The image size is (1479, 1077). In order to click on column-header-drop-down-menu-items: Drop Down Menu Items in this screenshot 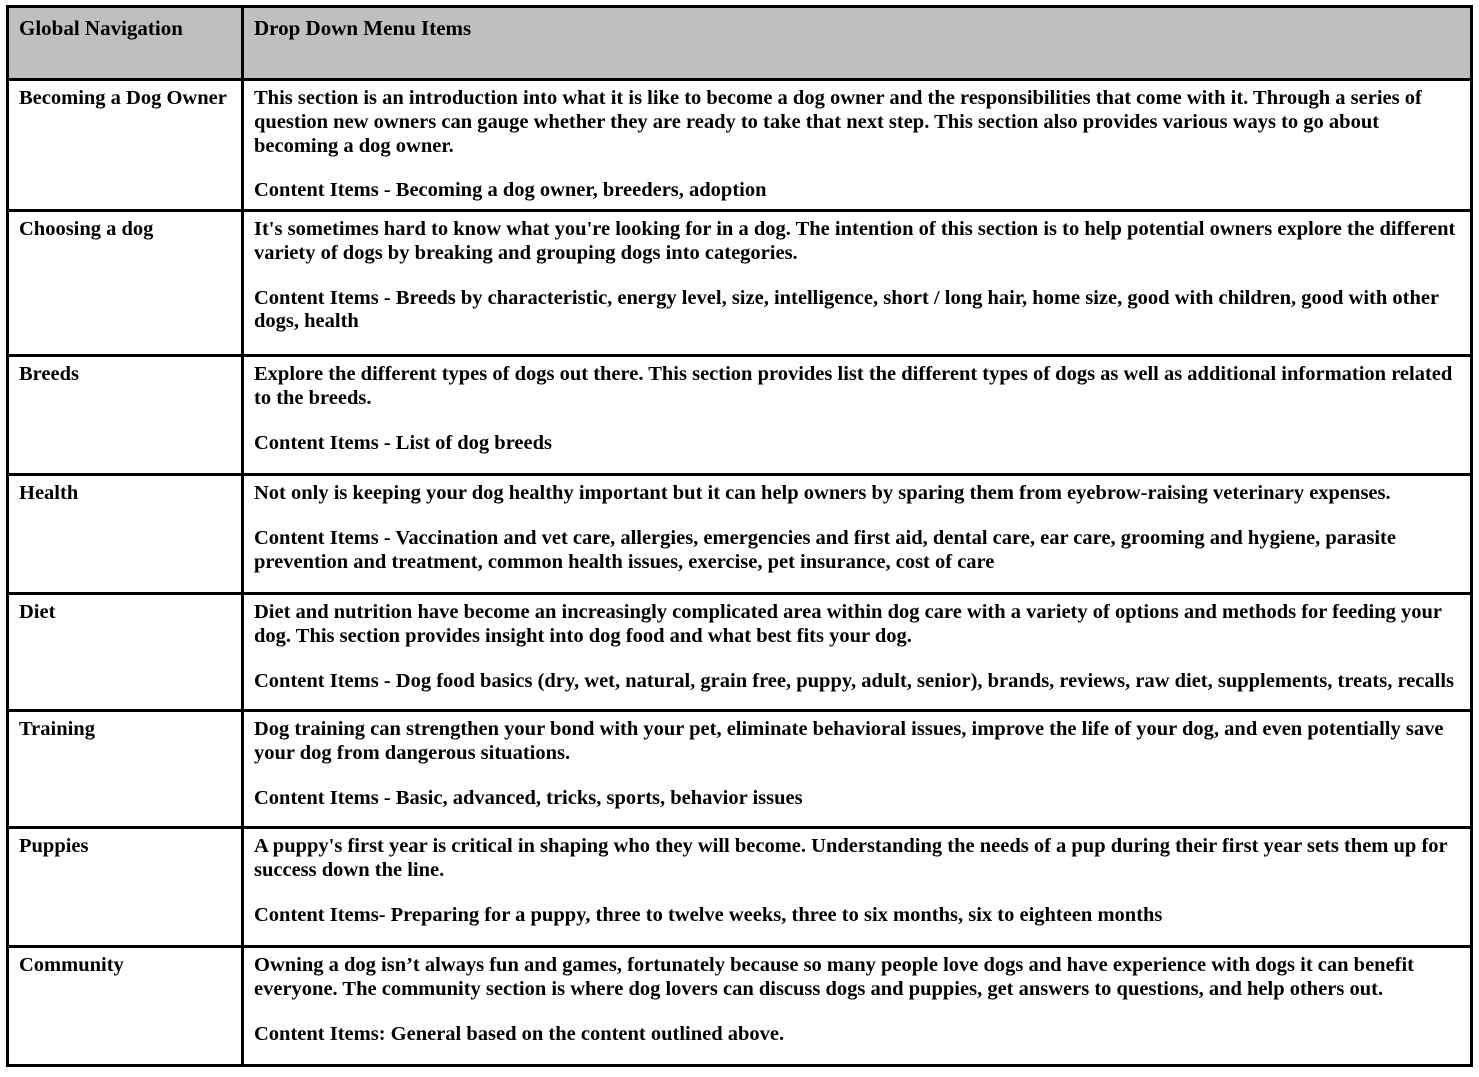, I will do `click(857, 43)`.